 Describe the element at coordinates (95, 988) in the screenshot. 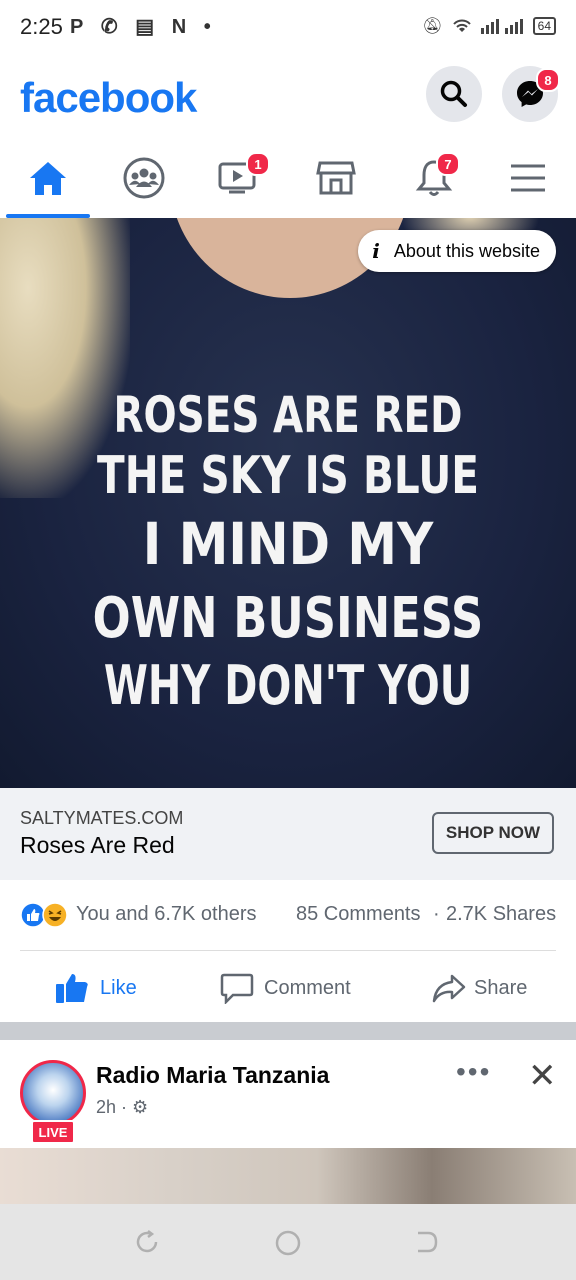

I see `like-button: Like` at that location.